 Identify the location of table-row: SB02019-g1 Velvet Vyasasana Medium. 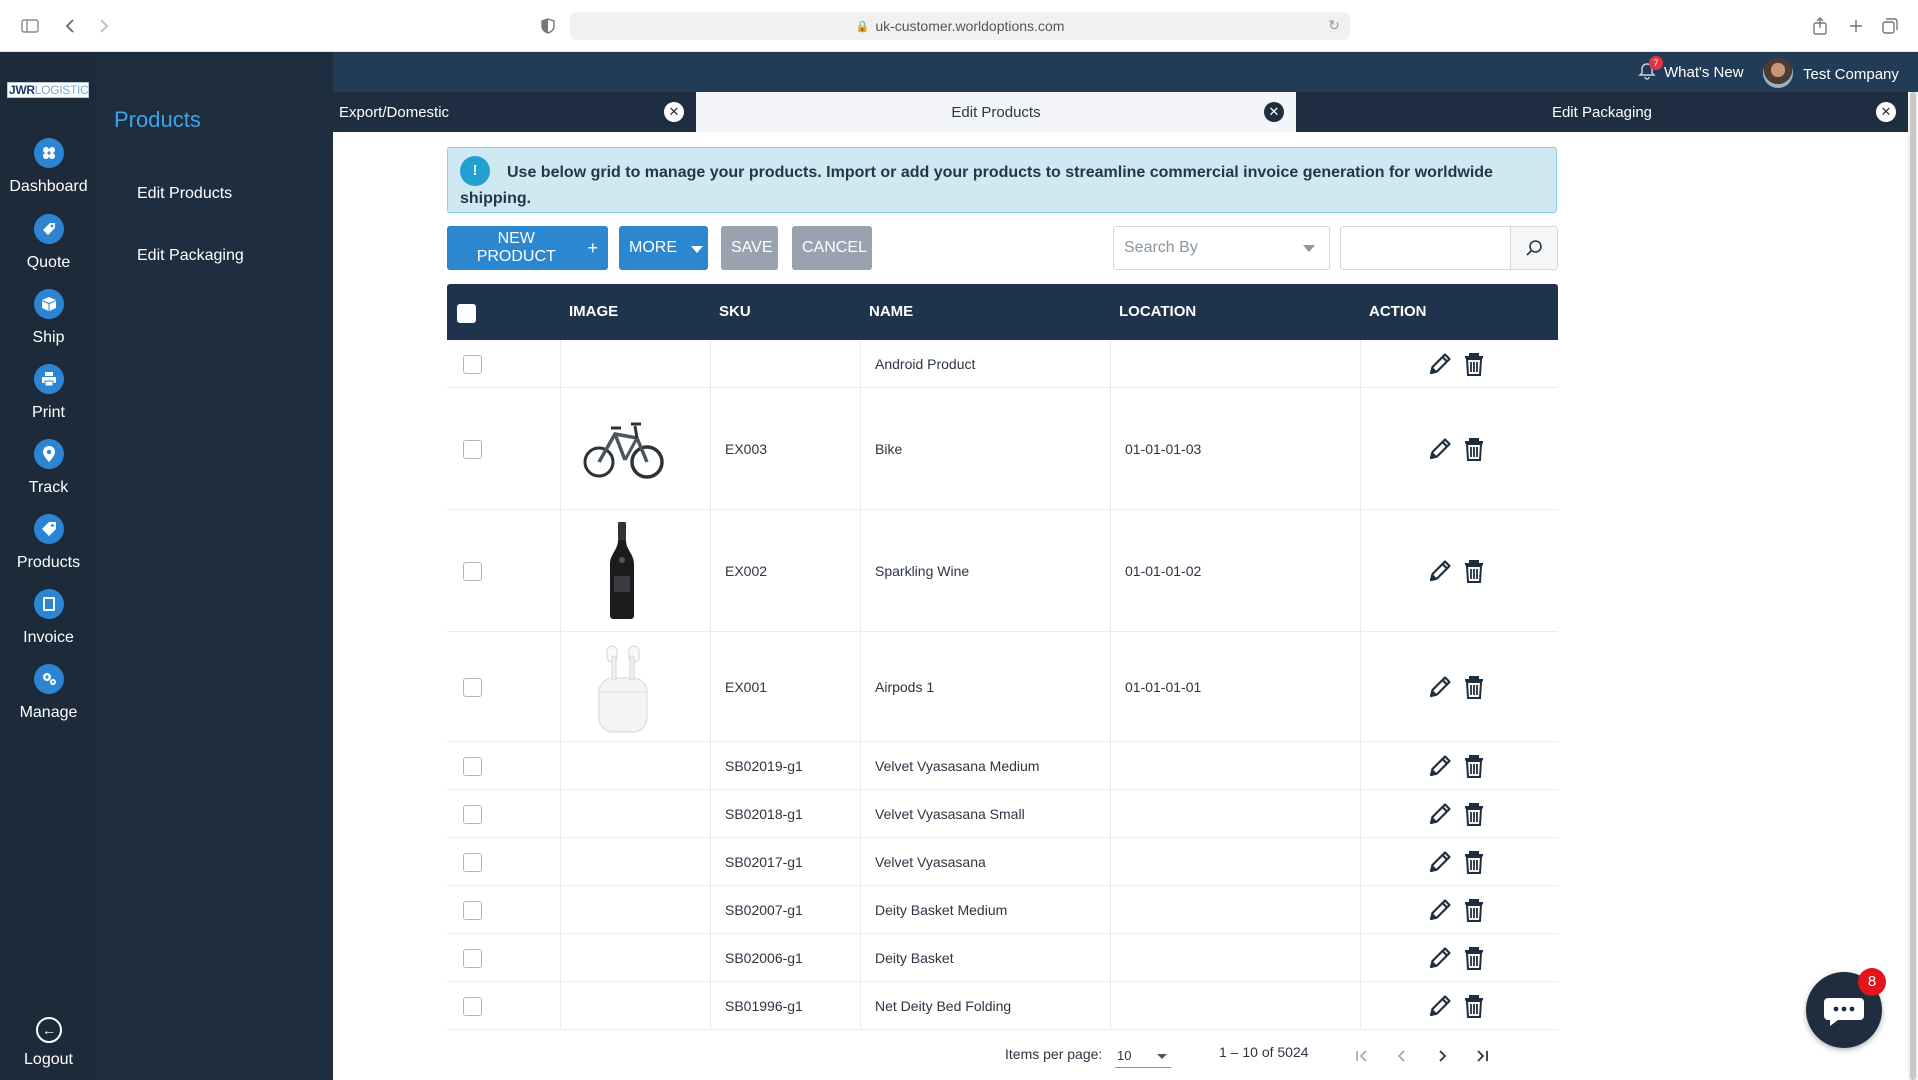
(1002, 766).